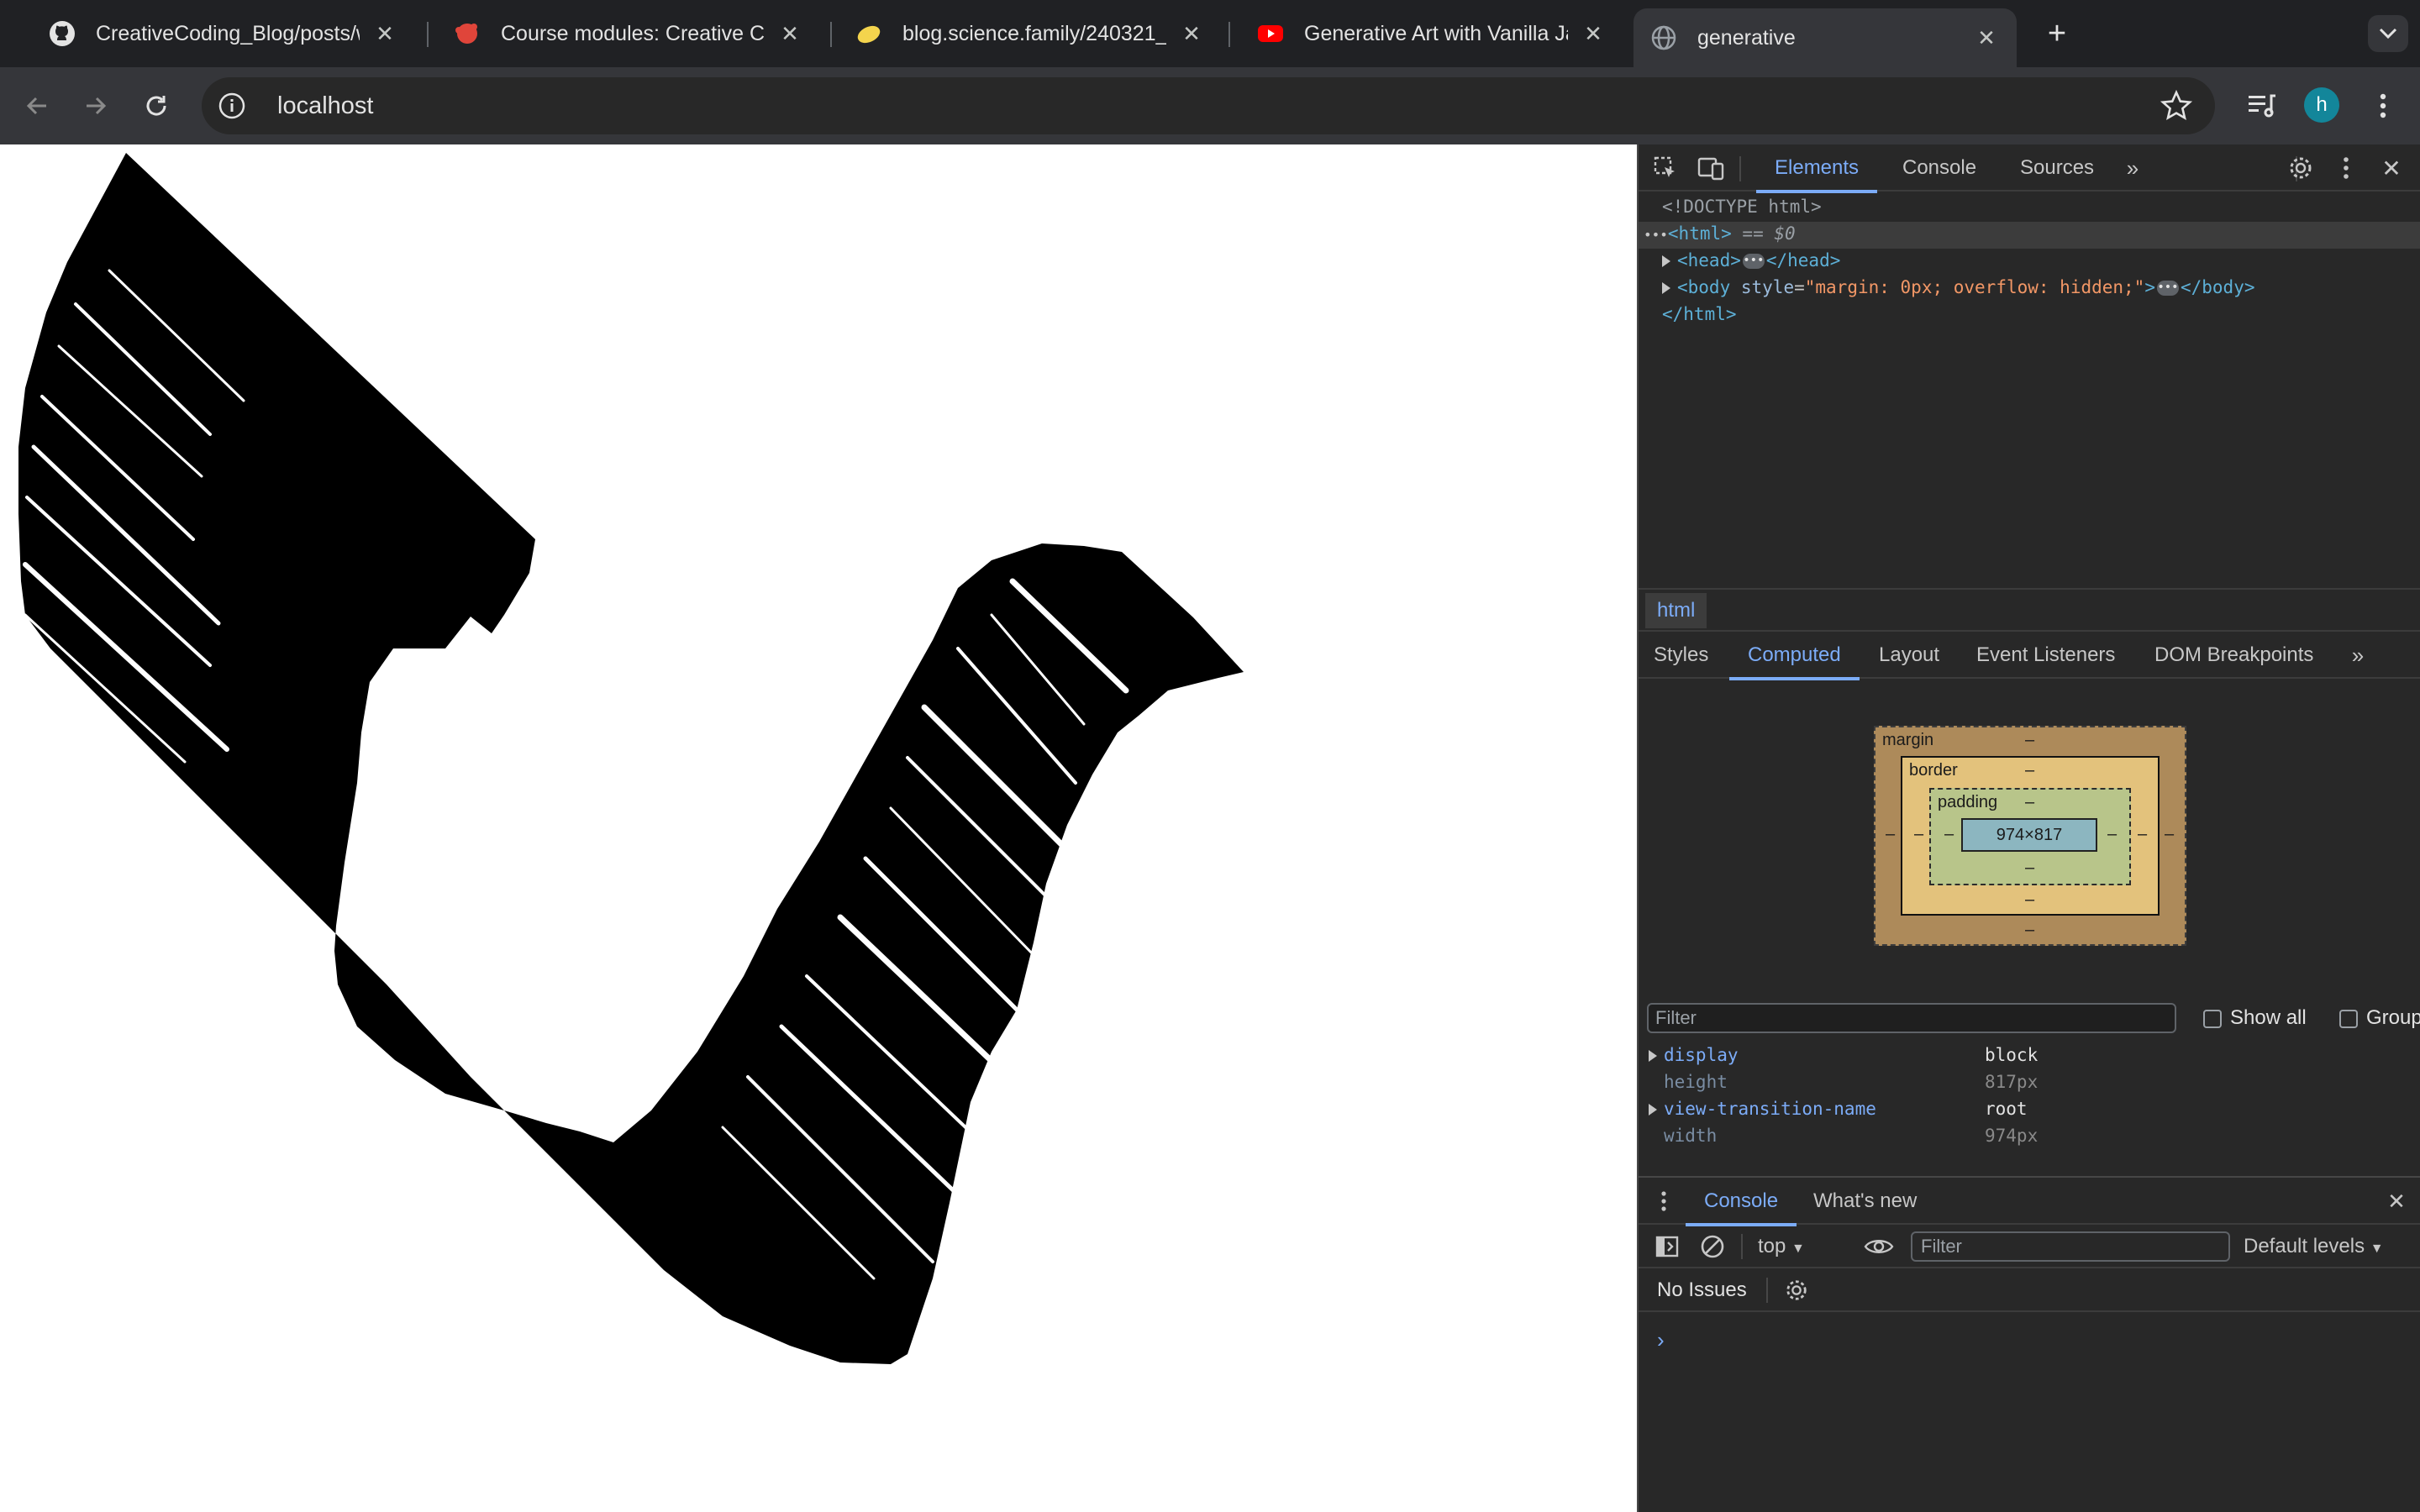 The width and height of the screenshot is (2420, 1512). What do you see at coordinates (157, 105) in the screenshot?
I see `reload-button` at bounding box center [157, 105].